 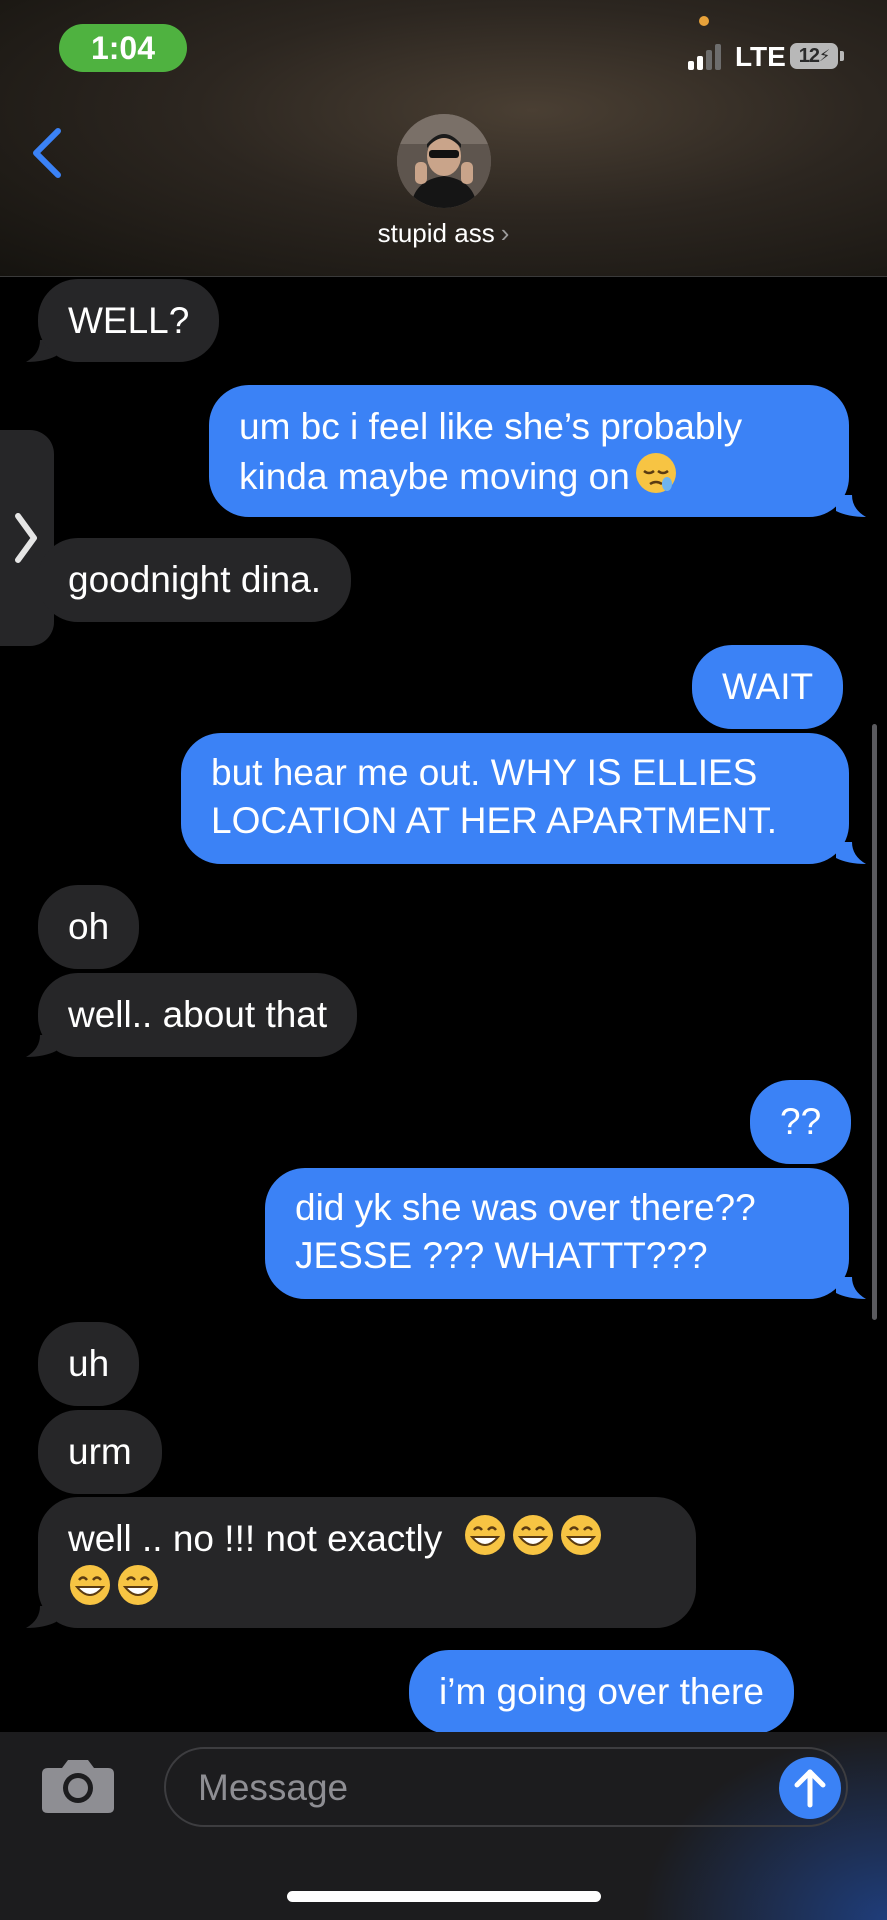 I want to click on sleepy-face-emoji-icon, so click(x=655, y=473).